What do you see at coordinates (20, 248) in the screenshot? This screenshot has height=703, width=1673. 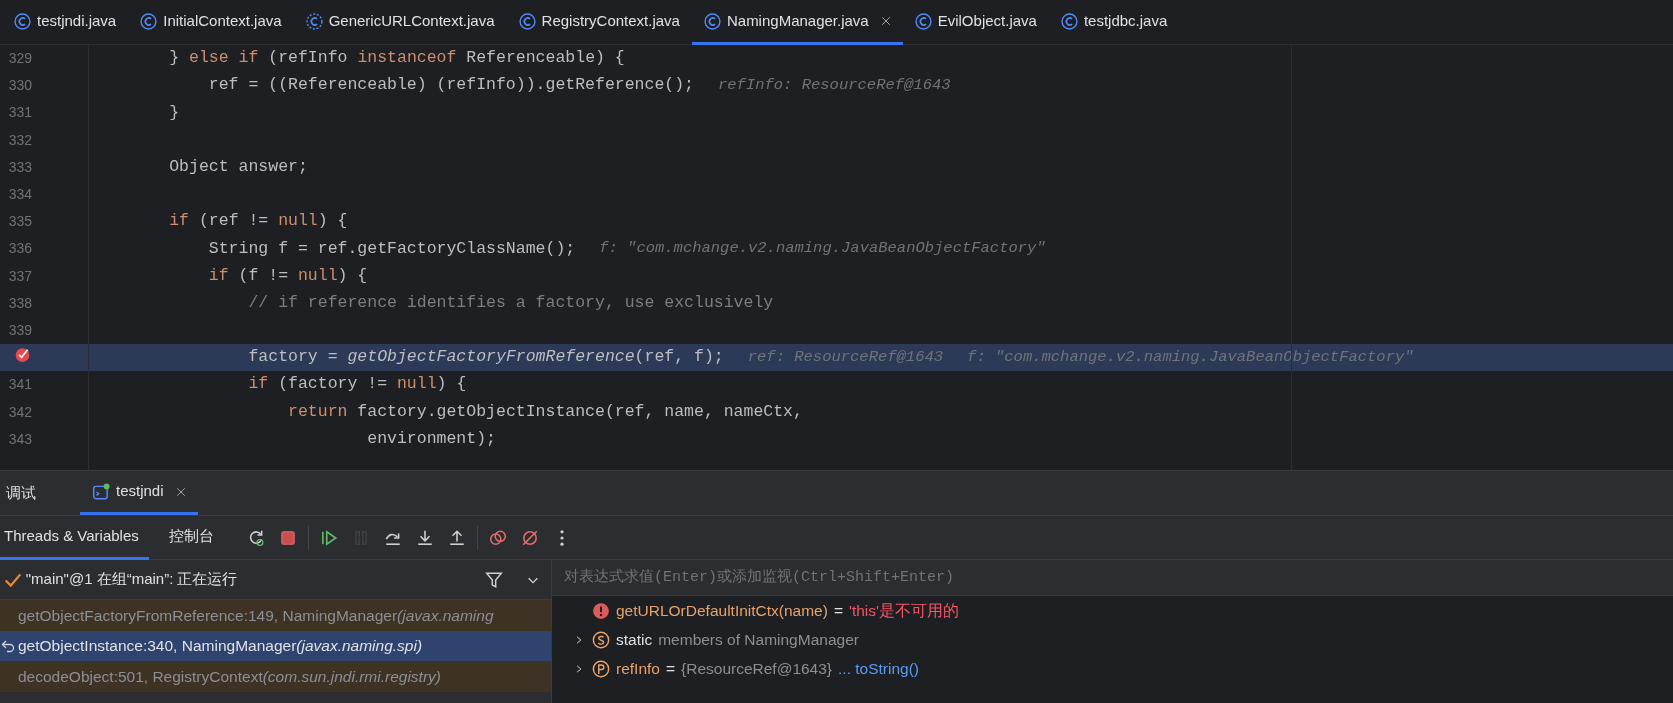 I see `line-number: 336` at bounding box center [20, 248].